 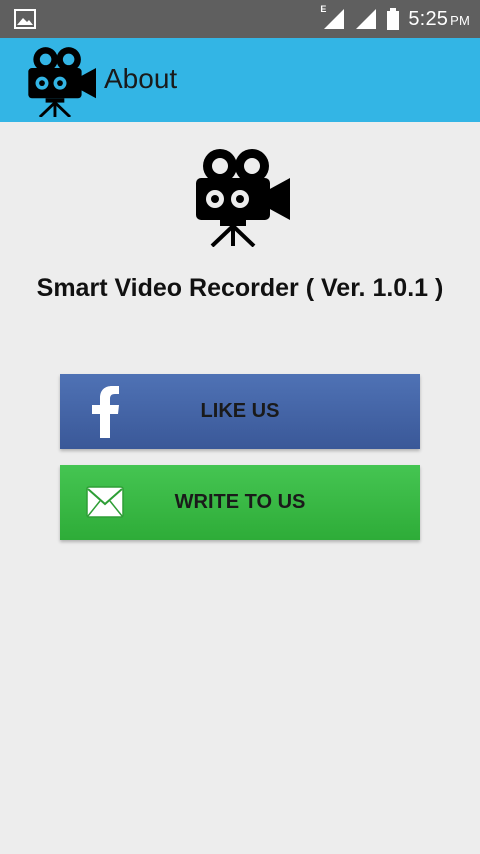 I want to click on write-to-us-label: WRITE TO US, so click(x=240, y=502).